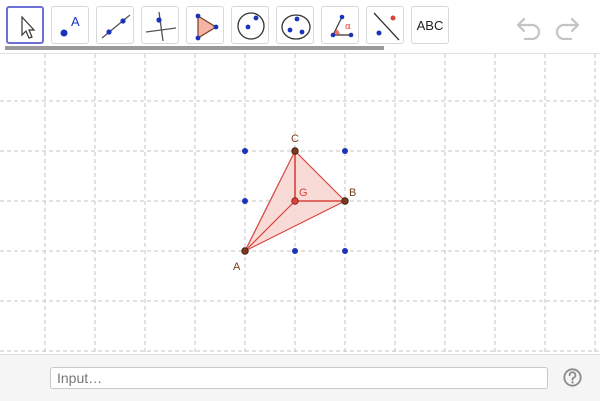  Describe the element at coordinates (245, 251) in the screenshot. I see `point-a` at that location.